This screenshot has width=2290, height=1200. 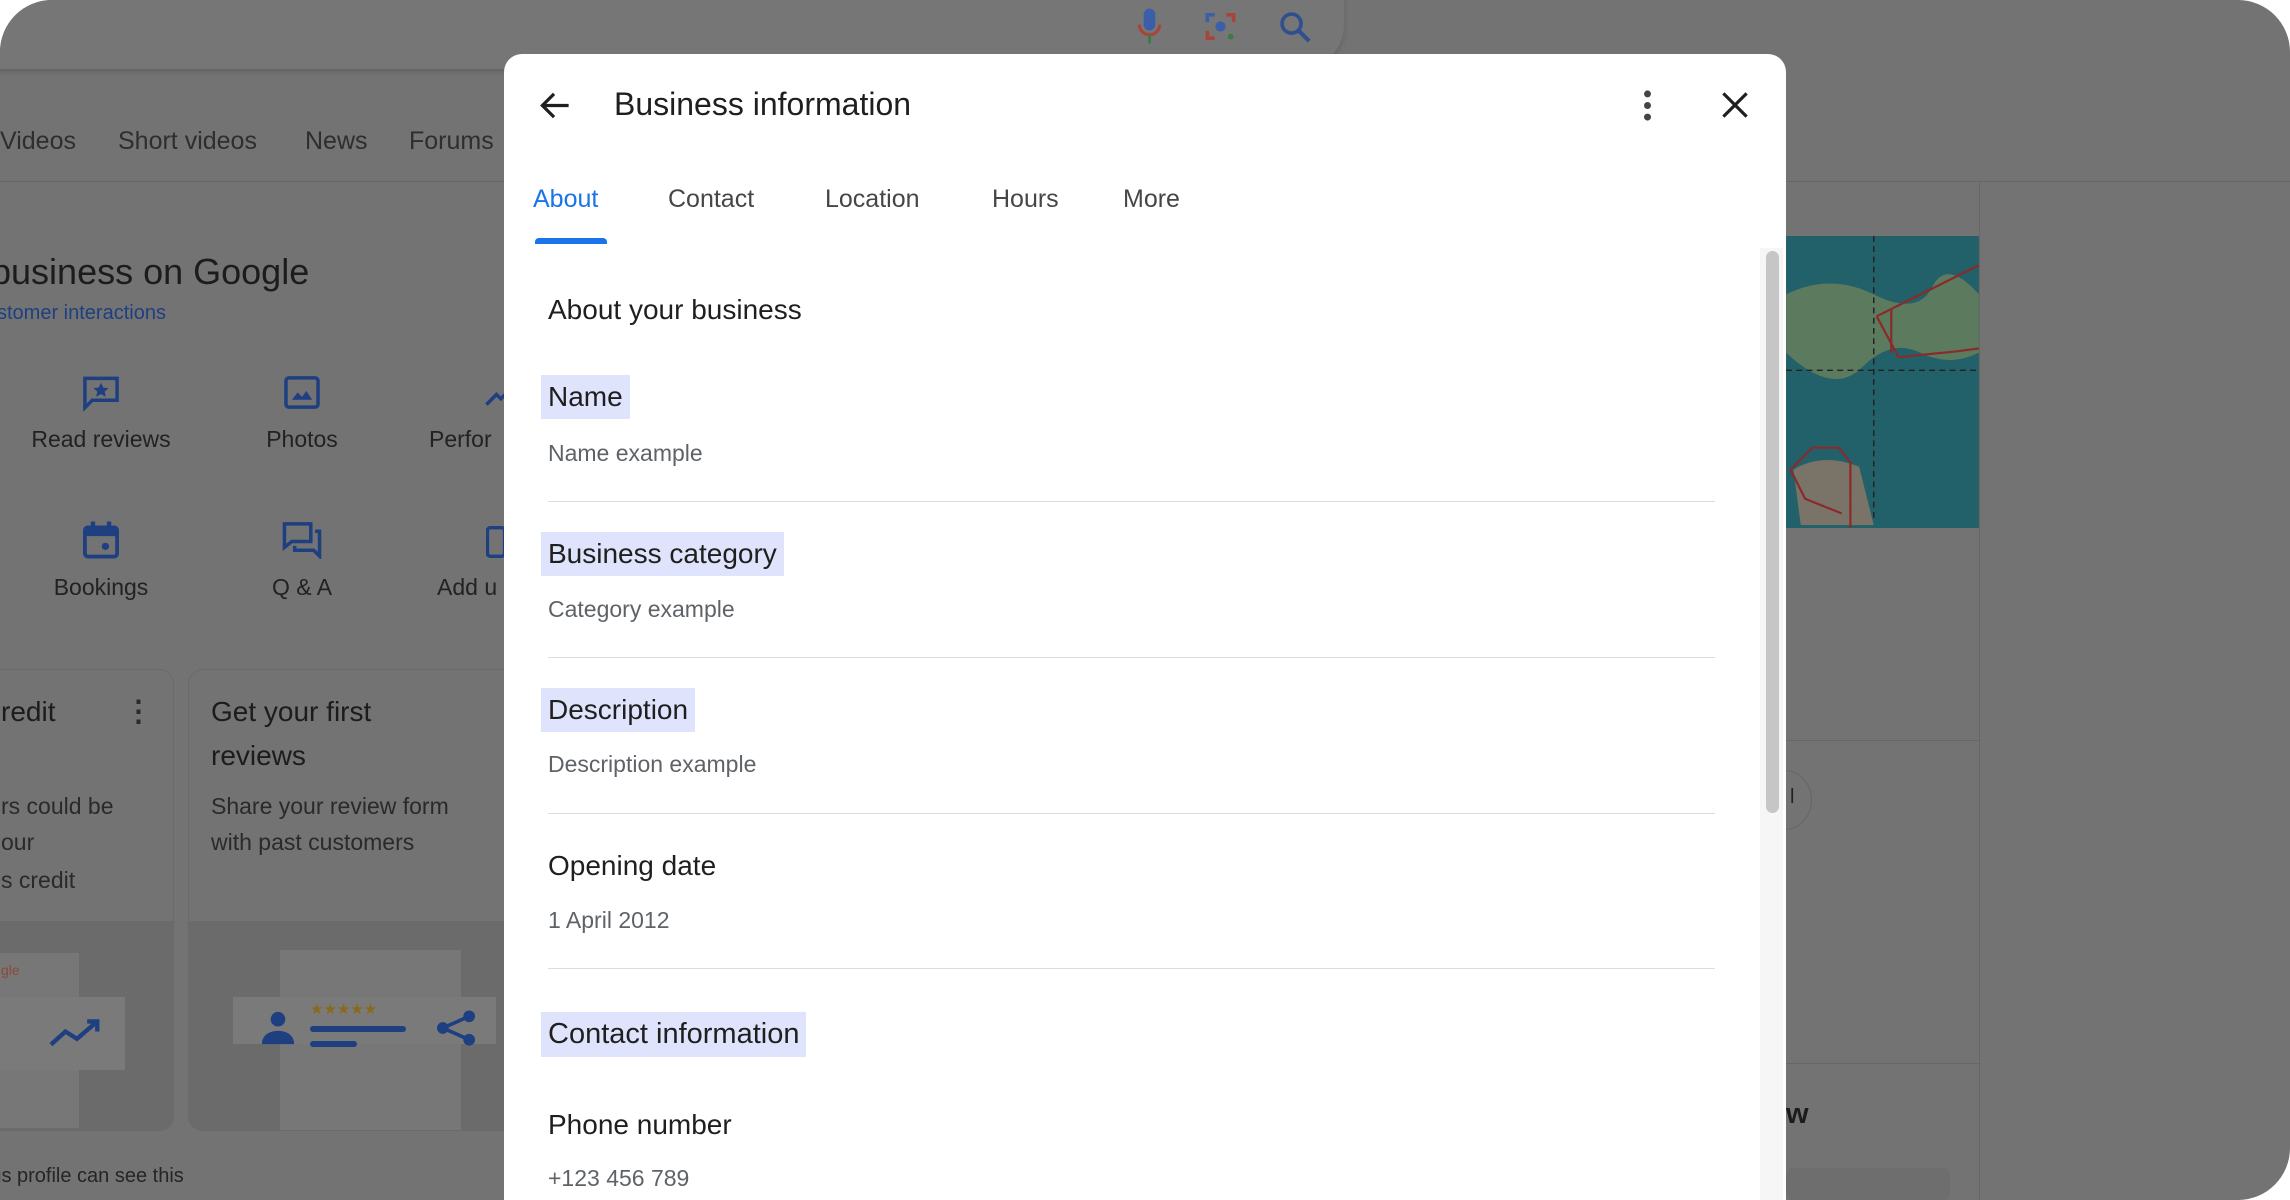 What do you see at coordinates (302, 392) in the screenshot?
I see `photo-icon` at bounding box center [302, 392].